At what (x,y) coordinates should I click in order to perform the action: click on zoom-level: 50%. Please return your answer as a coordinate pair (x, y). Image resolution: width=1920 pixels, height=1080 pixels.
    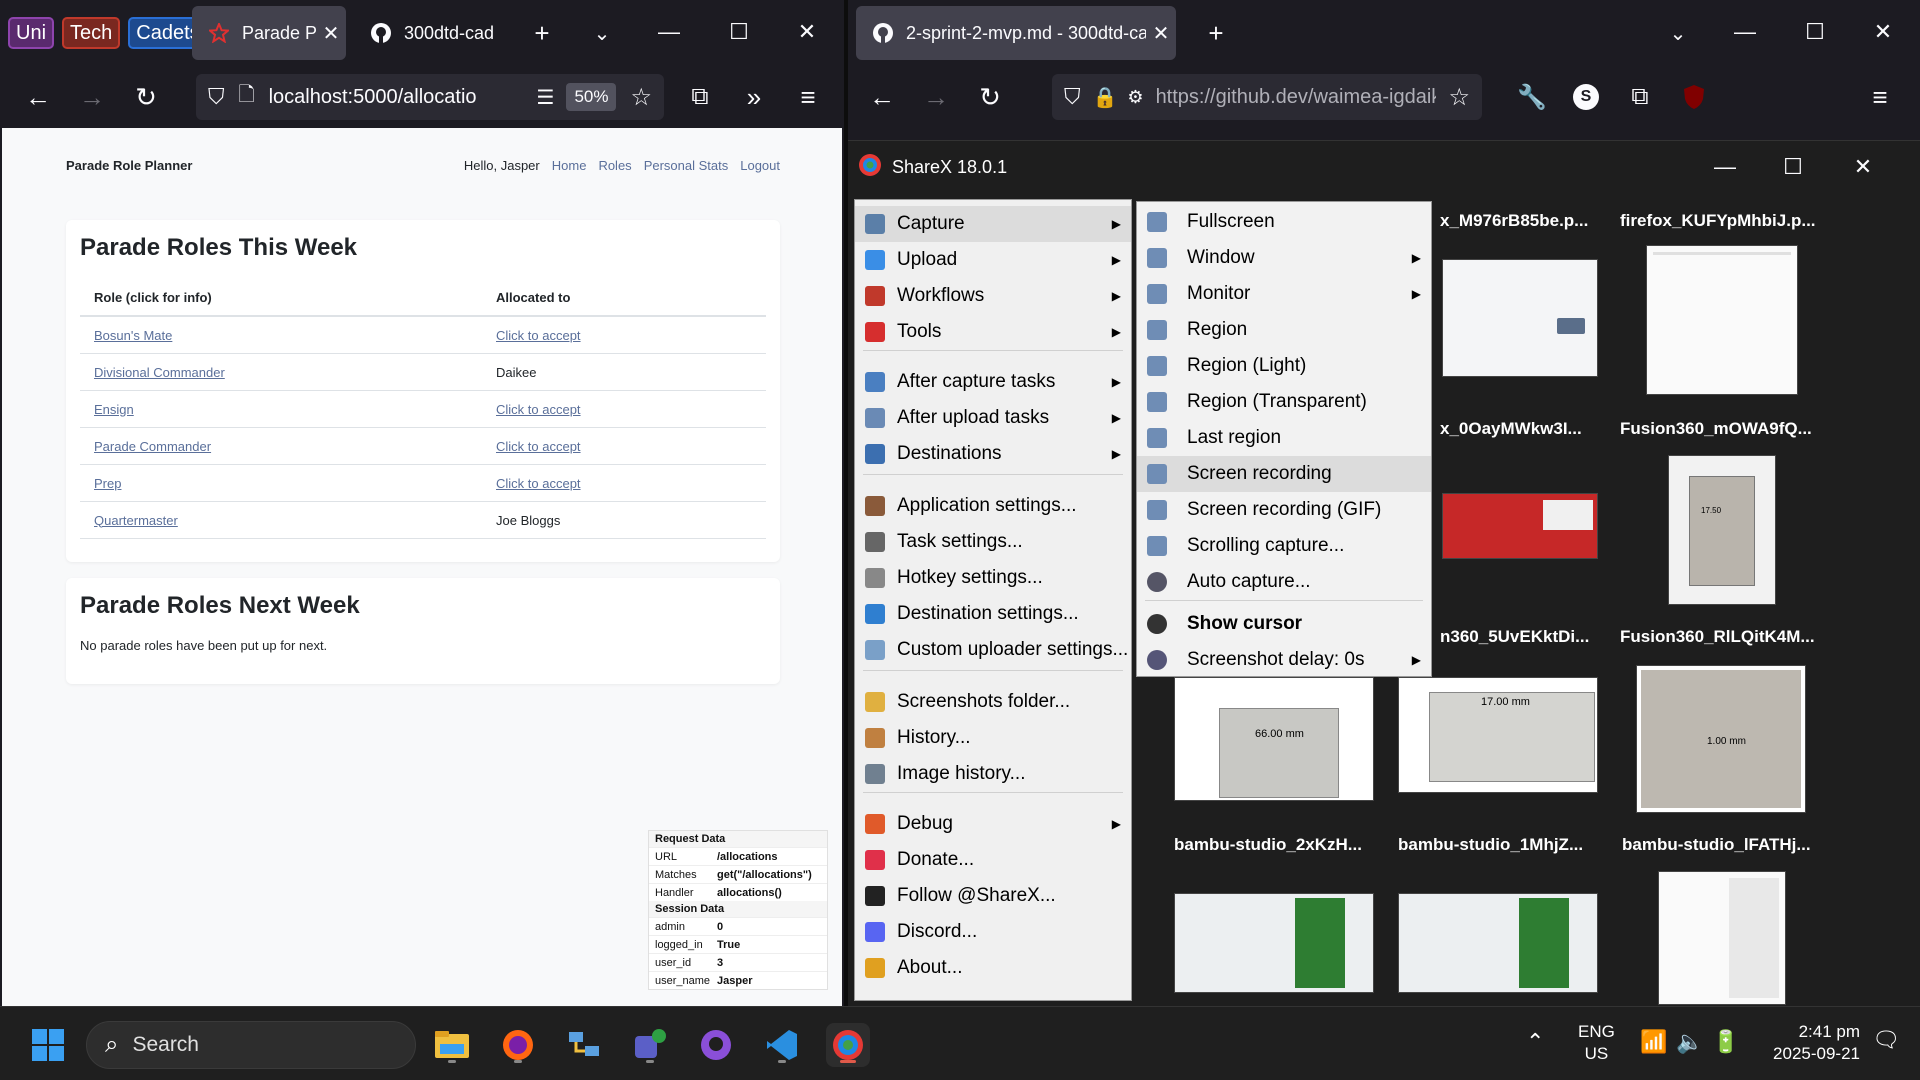
    Looking at the image, I should click on (591, 97).